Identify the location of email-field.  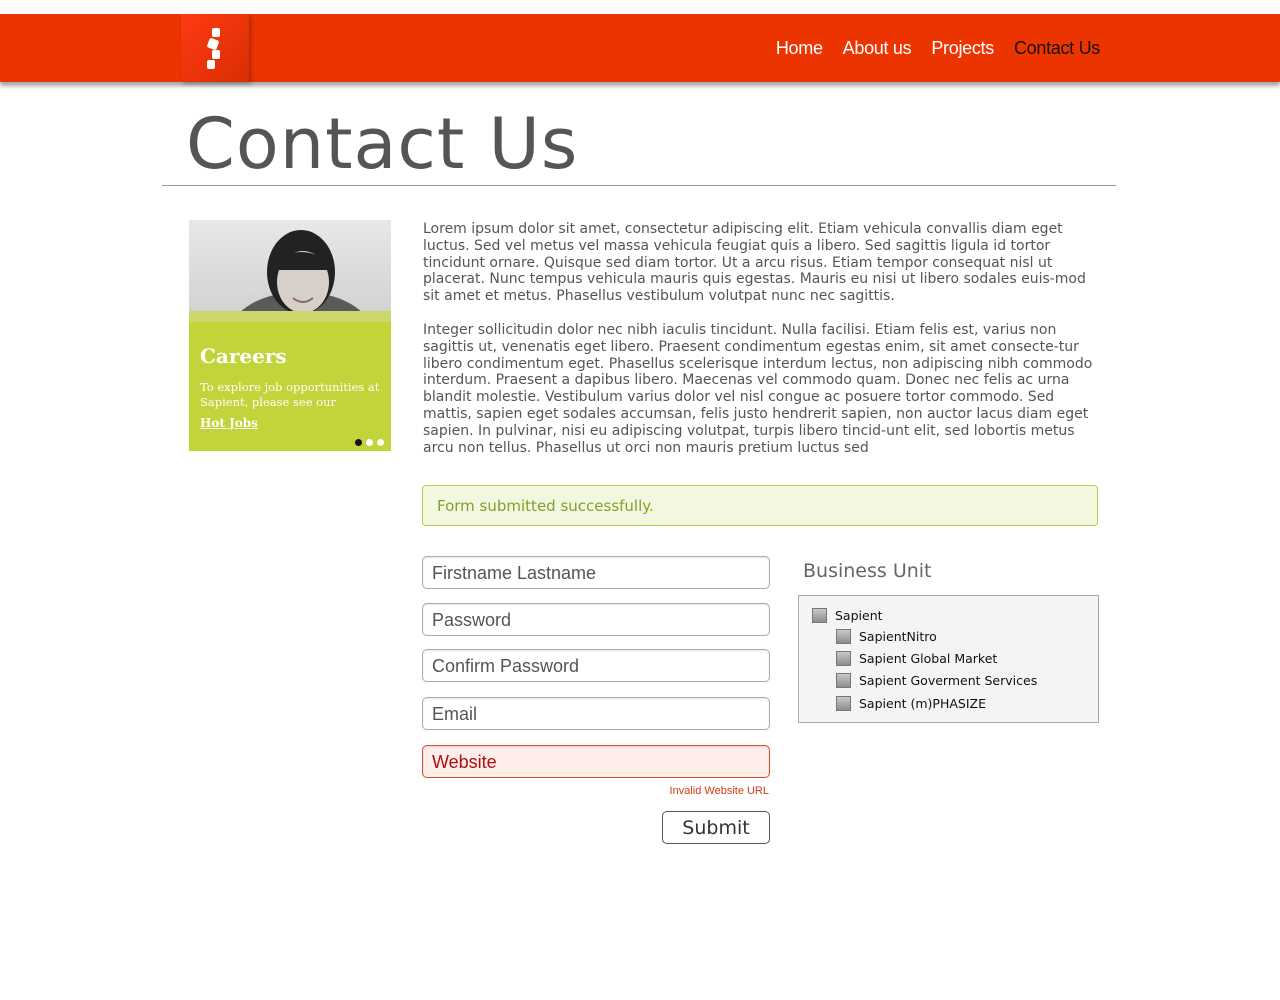
(596, 713).